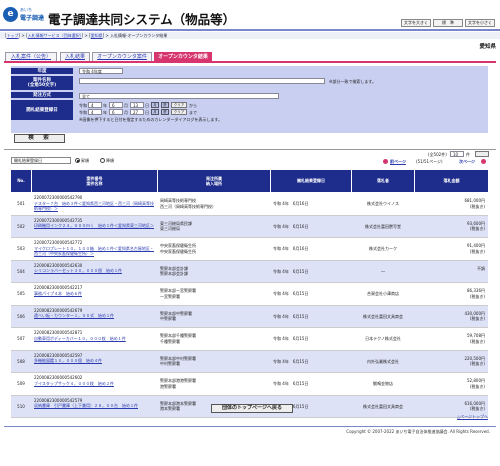  Describe the element at coordinates (183, 56) in the screenshot. I see `tab-open-counter-results: オープンカウンタ結果` at that location.